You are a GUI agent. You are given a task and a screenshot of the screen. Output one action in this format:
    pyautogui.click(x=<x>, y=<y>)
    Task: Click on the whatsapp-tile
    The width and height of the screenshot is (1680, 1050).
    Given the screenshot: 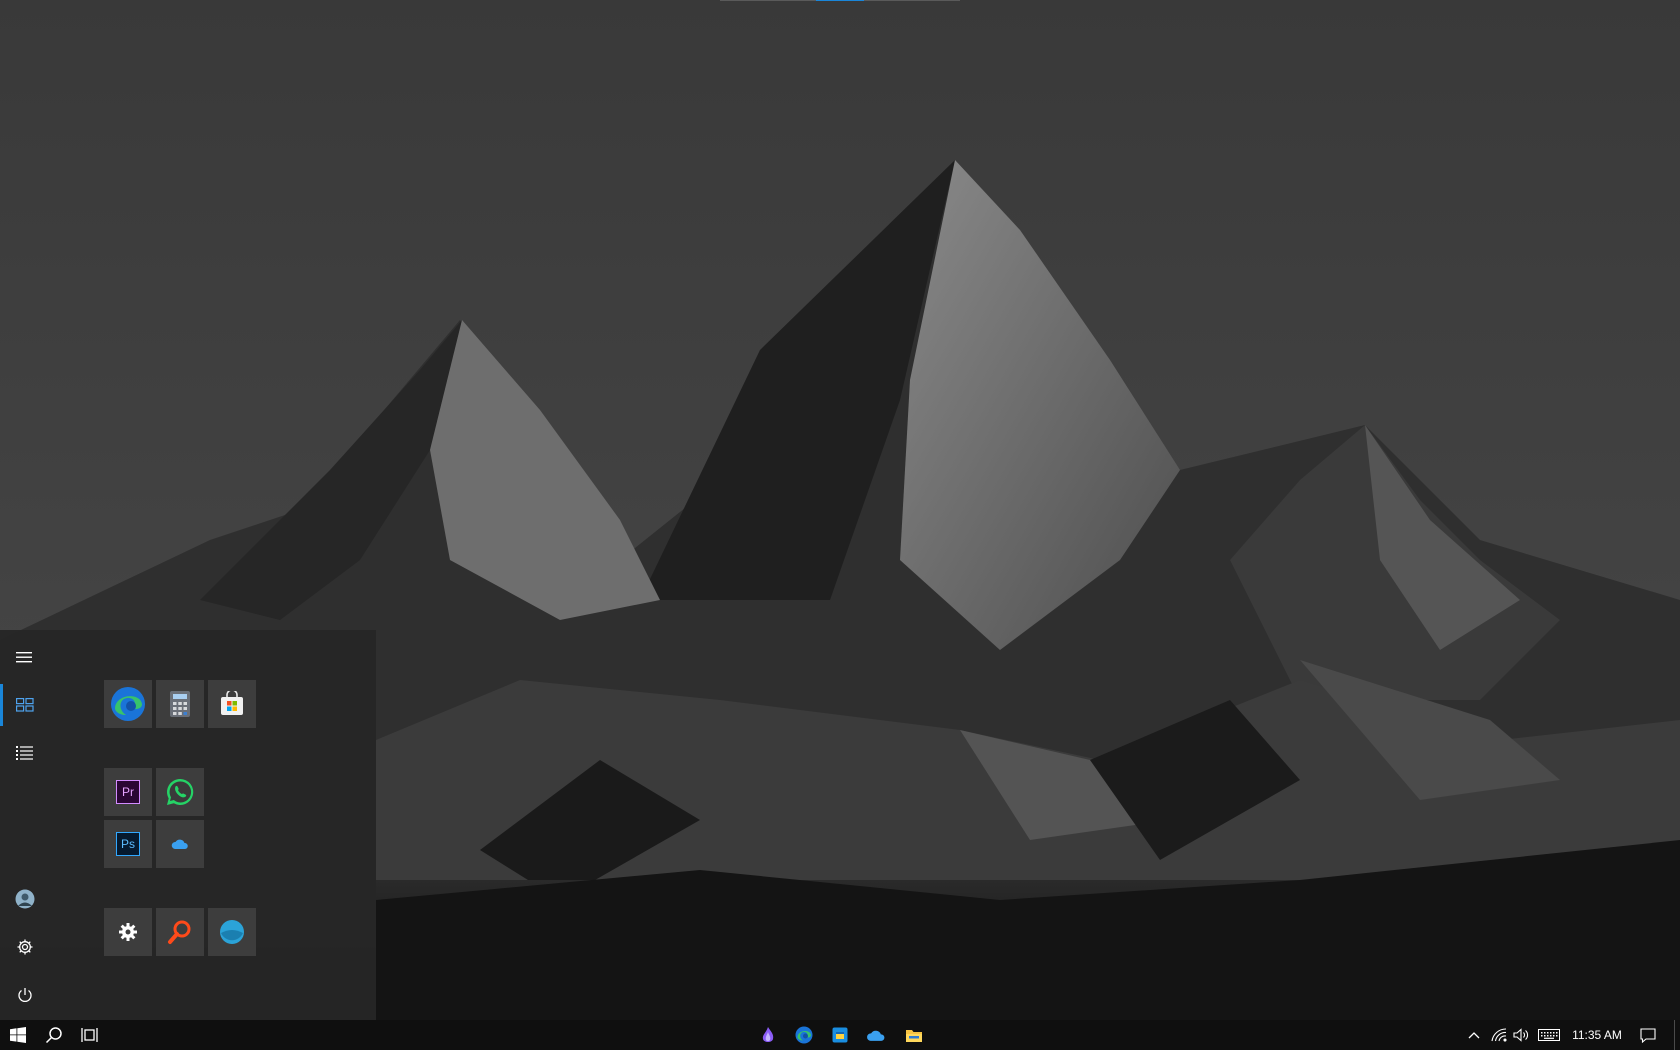 What is the action you would take?
    pyautogui.click(x=180, y=792)
    